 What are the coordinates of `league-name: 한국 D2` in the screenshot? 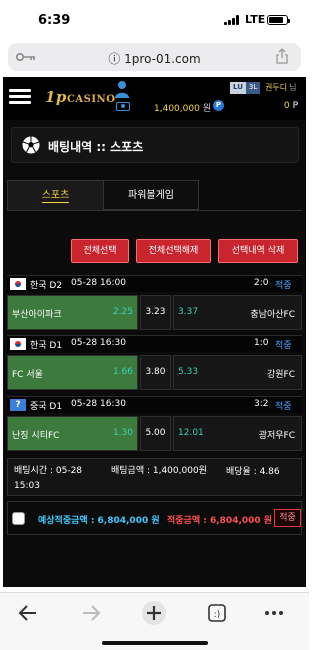 It's located at (46, 286).